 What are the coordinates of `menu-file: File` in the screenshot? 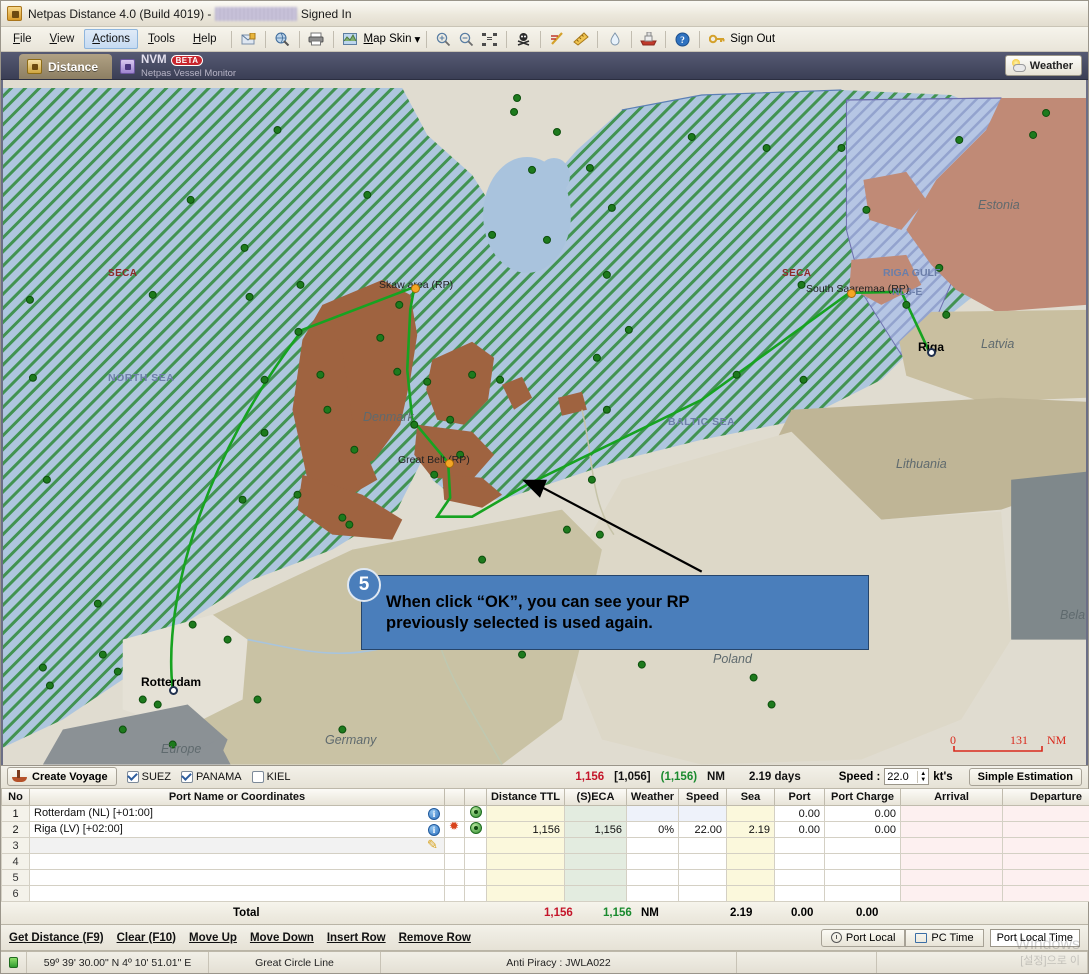 It's located at (22, 39).